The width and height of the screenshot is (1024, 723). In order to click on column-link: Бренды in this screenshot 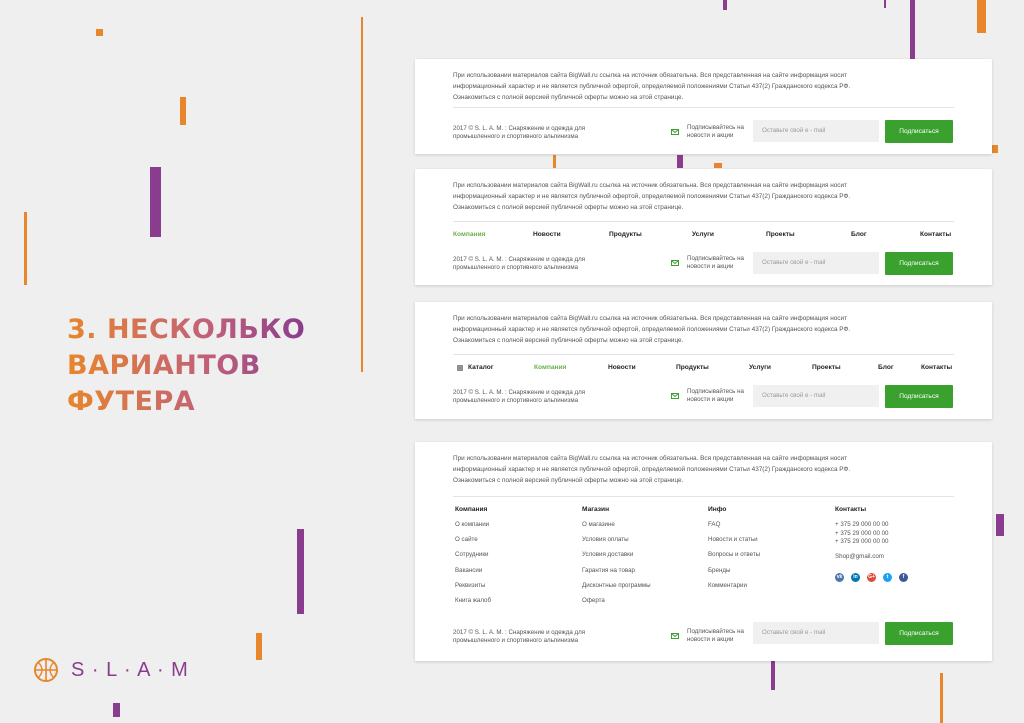, I will do `click(734, 574)`.